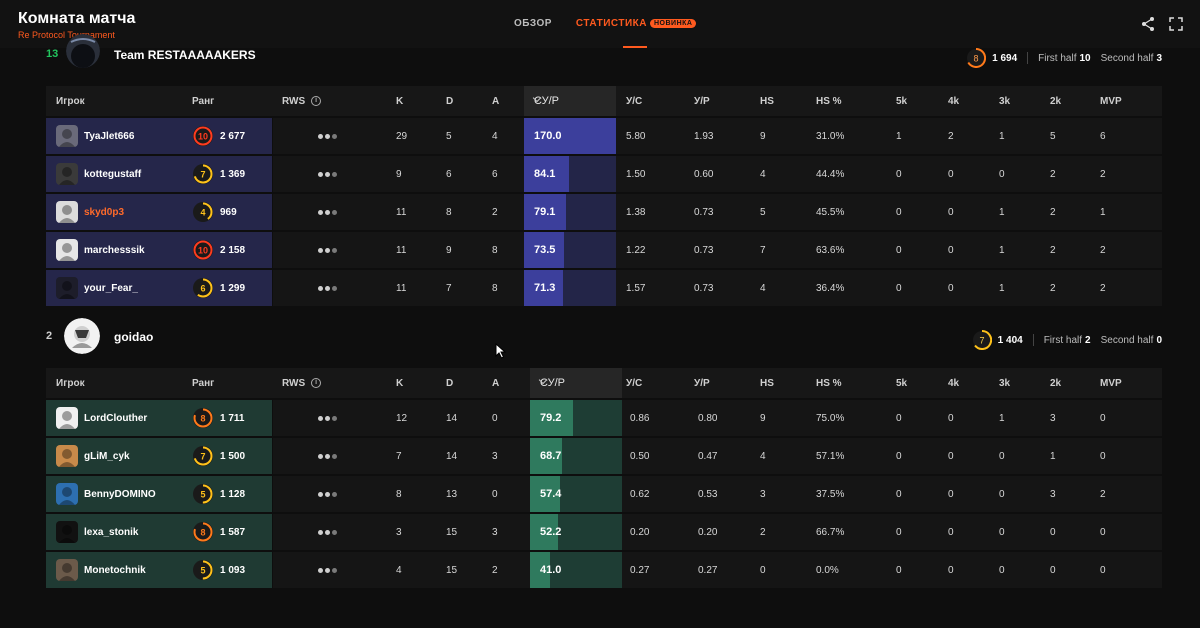 The image size is (1200, 628). I want to click on player-name: Monetochnik, so click(115, 570).